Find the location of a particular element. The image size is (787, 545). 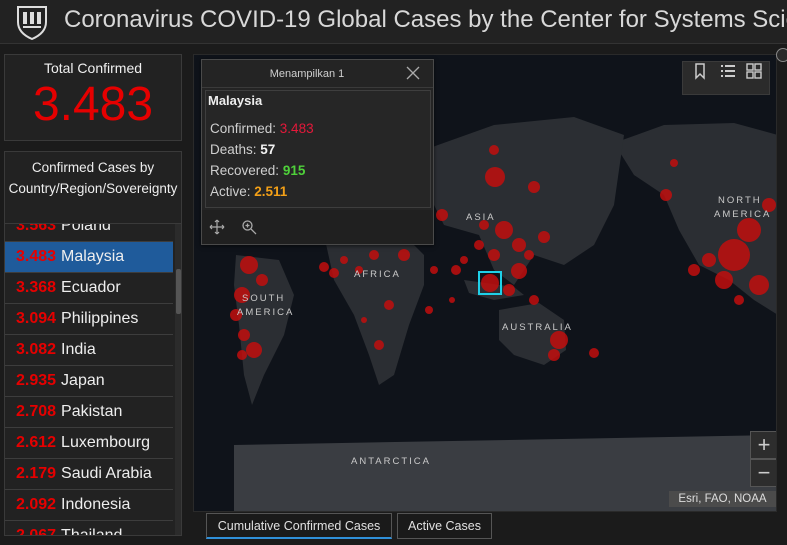

list-item: 3.094 Philippines is located at coordinates (89, 319).